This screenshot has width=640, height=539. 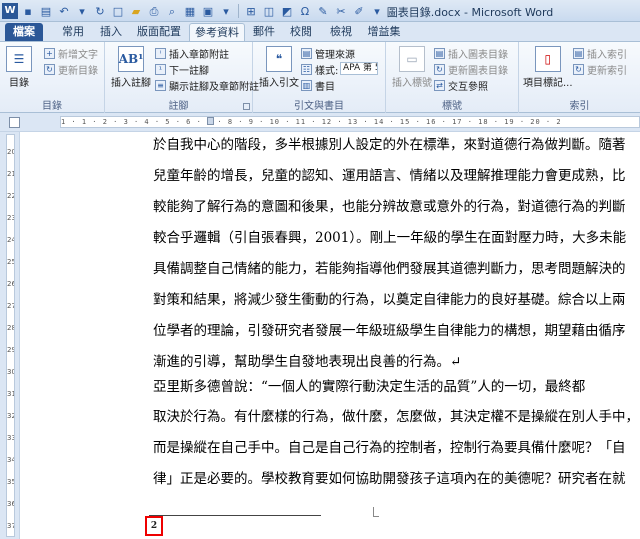 I want to click on divider, so click(x=238, y=11).